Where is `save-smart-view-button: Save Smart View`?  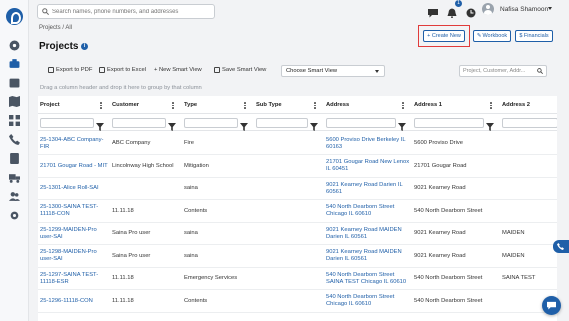
save-smart-view-button: Save Smart View is located at coordinates (240, 70).